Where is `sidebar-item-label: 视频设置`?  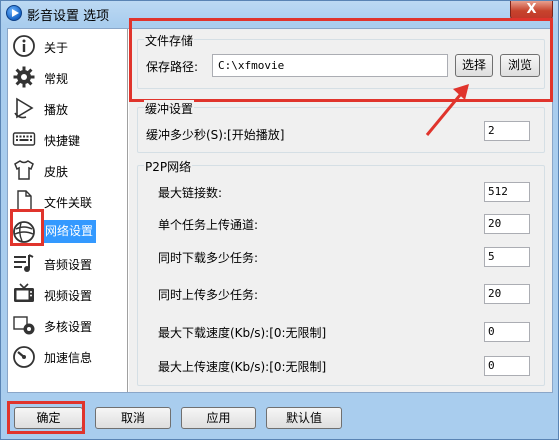
sidebar-item-label: 视频设置 is located at coordinates (68, 296).